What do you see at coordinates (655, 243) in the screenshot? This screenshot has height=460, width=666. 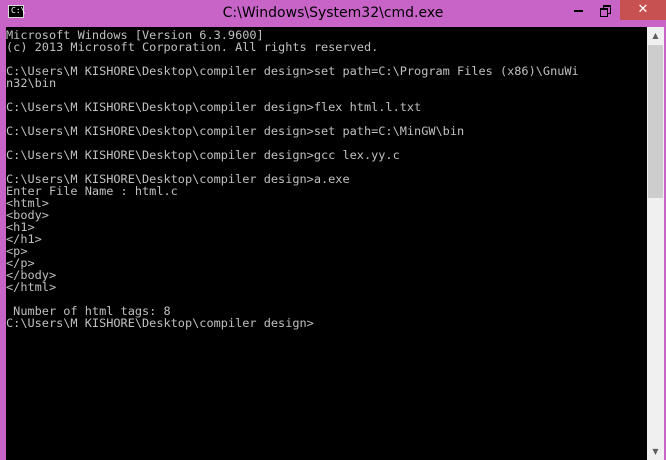 I see `vertical-scrollbar: ▲ ▼` at bounding box center [655, 243].